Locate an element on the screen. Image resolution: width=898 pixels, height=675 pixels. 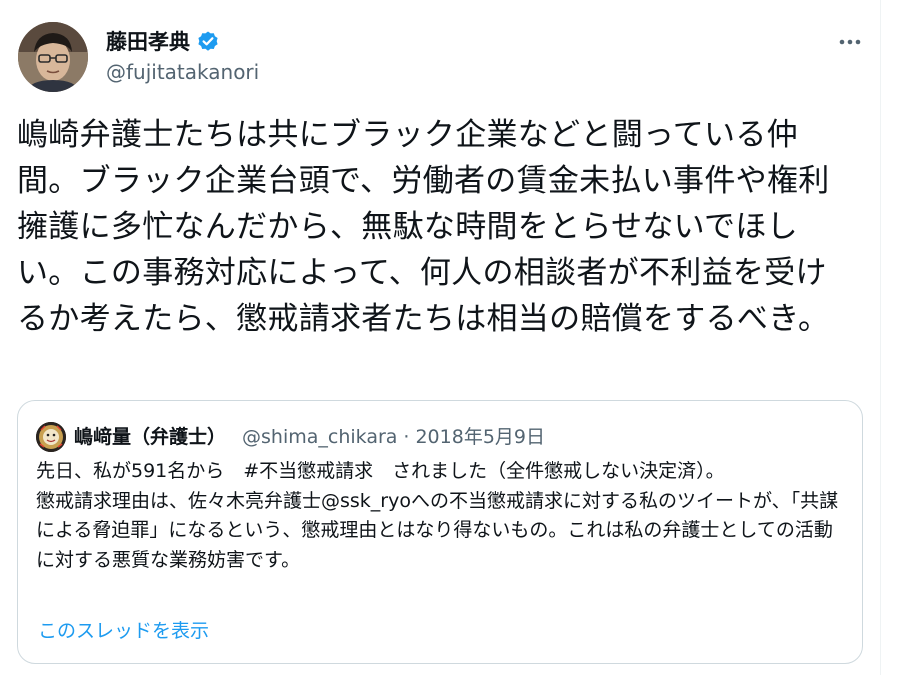
quoted-author-handle: @shima_chikara is located at coordinates (320, 437).